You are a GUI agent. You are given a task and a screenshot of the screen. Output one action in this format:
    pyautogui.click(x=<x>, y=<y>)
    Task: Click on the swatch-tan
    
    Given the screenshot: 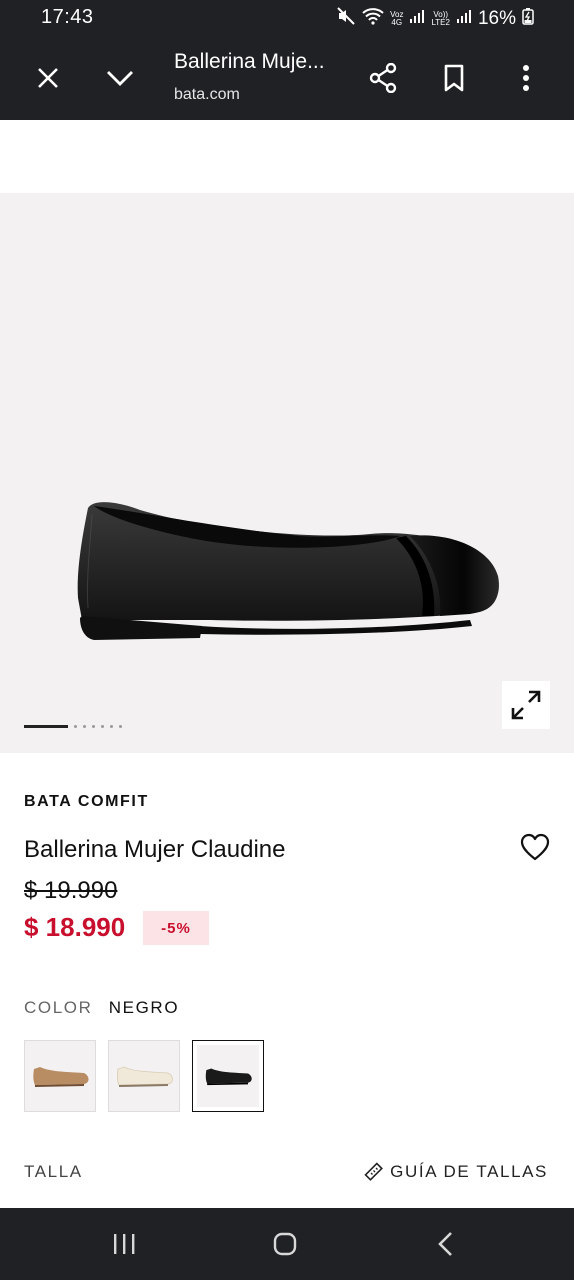 What is the action you would take?
    pyautogui.click(x=60, y=1076)
    